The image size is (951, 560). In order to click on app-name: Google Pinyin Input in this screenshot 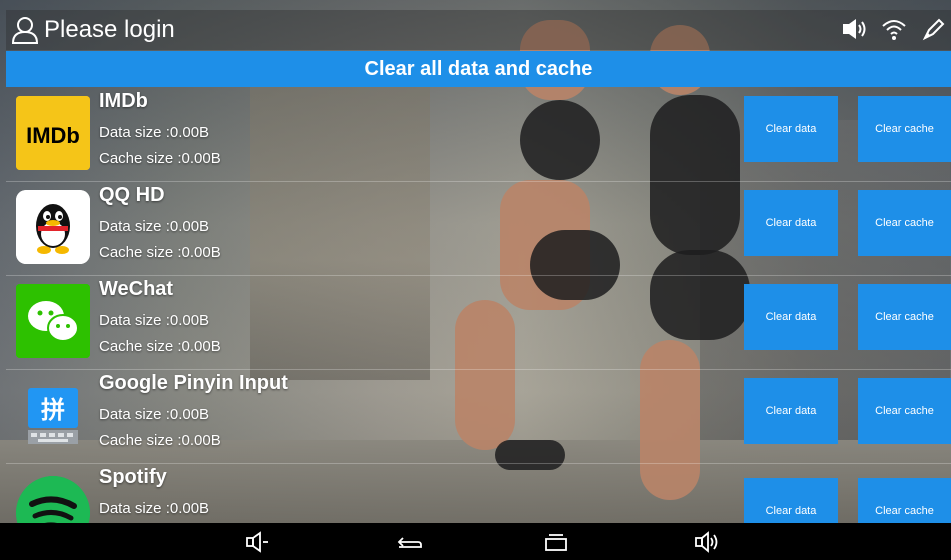, I will do `click(193, 383)`.